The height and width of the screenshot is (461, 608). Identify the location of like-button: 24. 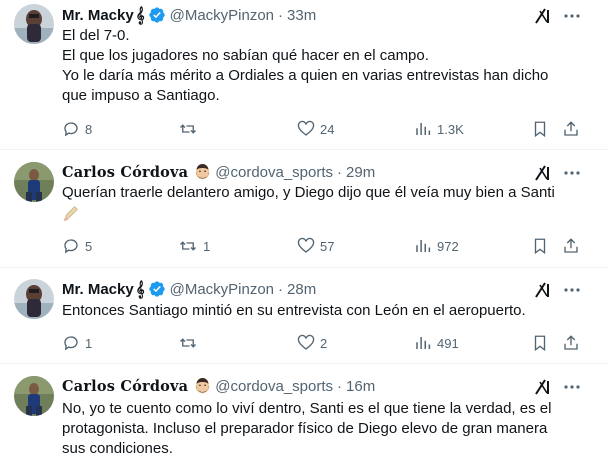
(315, 129).